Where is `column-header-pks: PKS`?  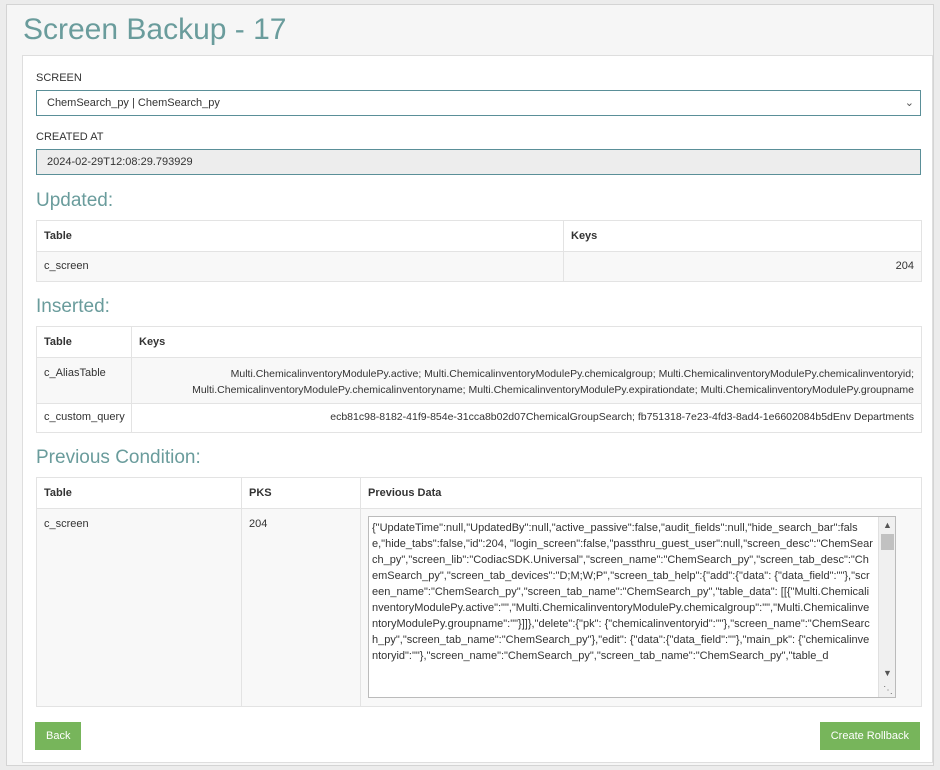
column-header-pks: PKS is located at coordinates (301, 493).